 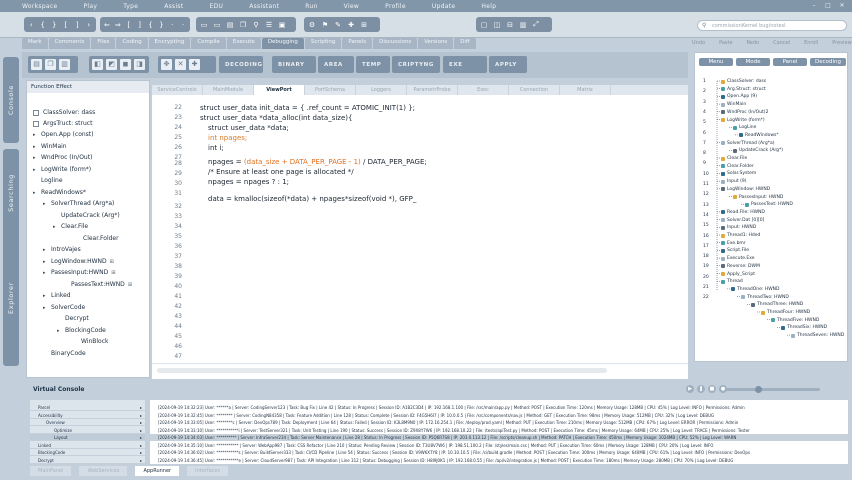 I want to click on maximize-icon: □, so click(x=828, y=5).